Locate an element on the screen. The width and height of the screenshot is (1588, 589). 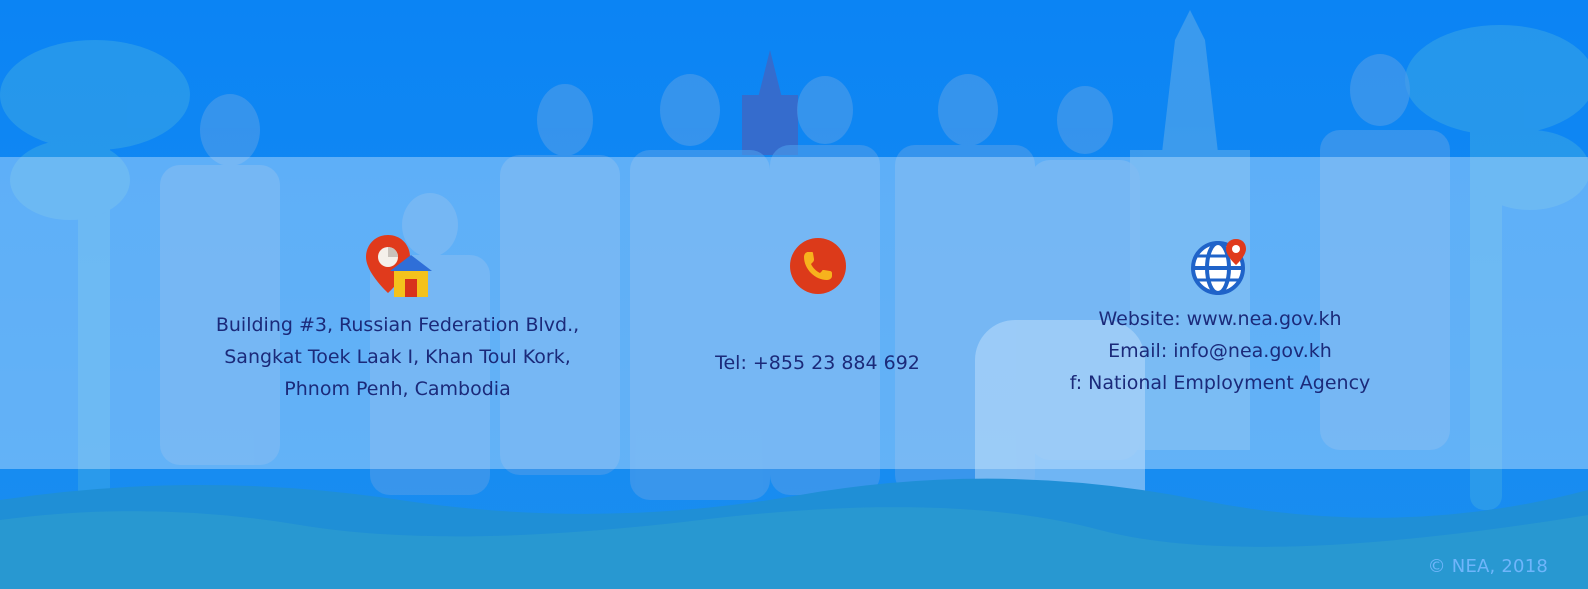
phone-number: Tel: +855 23 884 692 is located at coordinates (817, 363).